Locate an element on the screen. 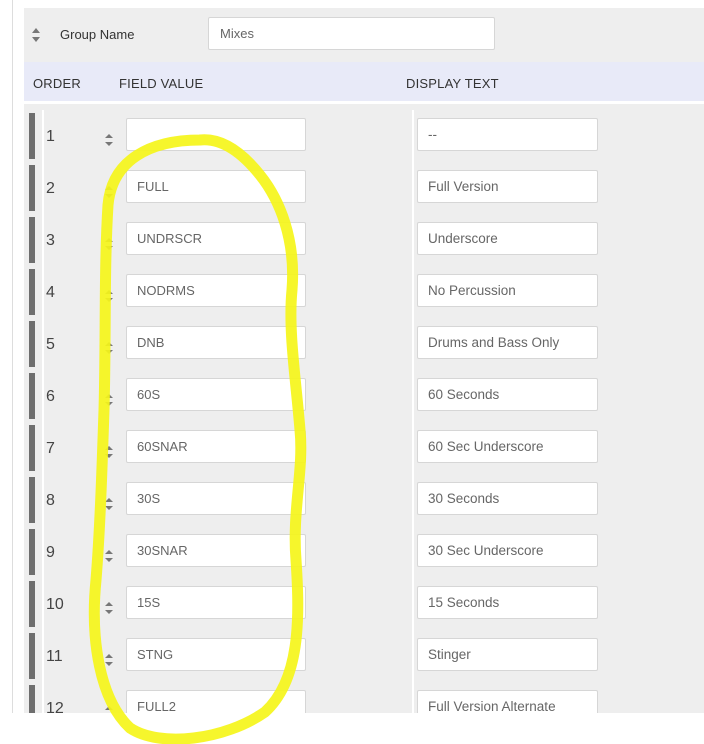  table-row: 11 is located at coordinates (364, 656).